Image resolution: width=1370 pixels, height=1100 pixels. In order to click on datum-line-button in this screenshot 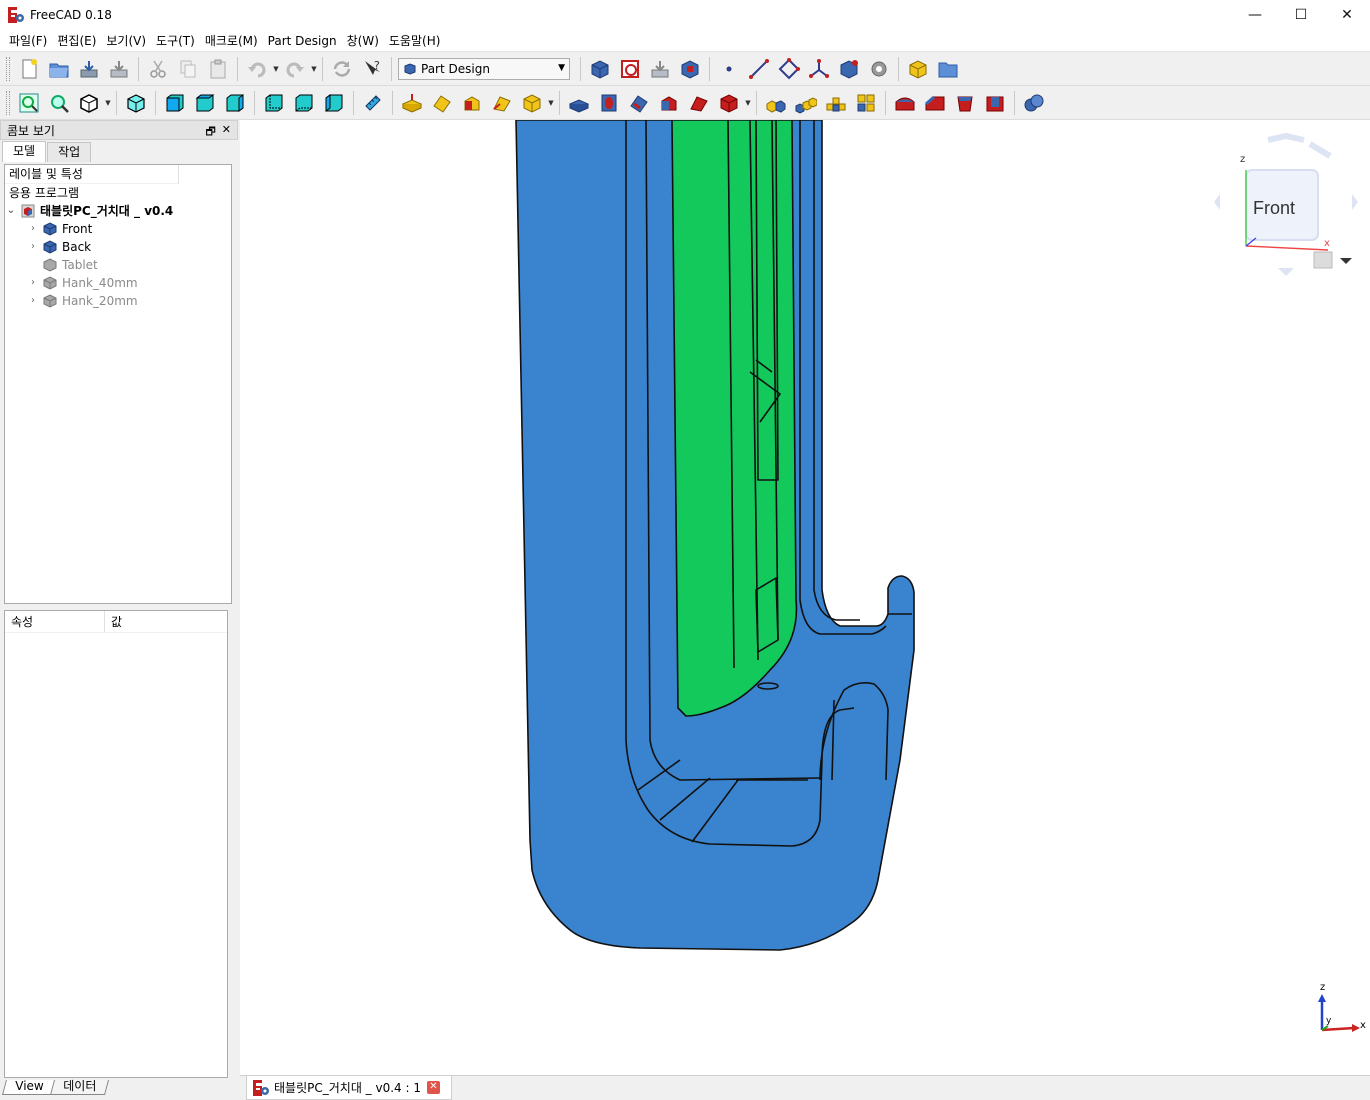, I will do `click(759, 69)`.